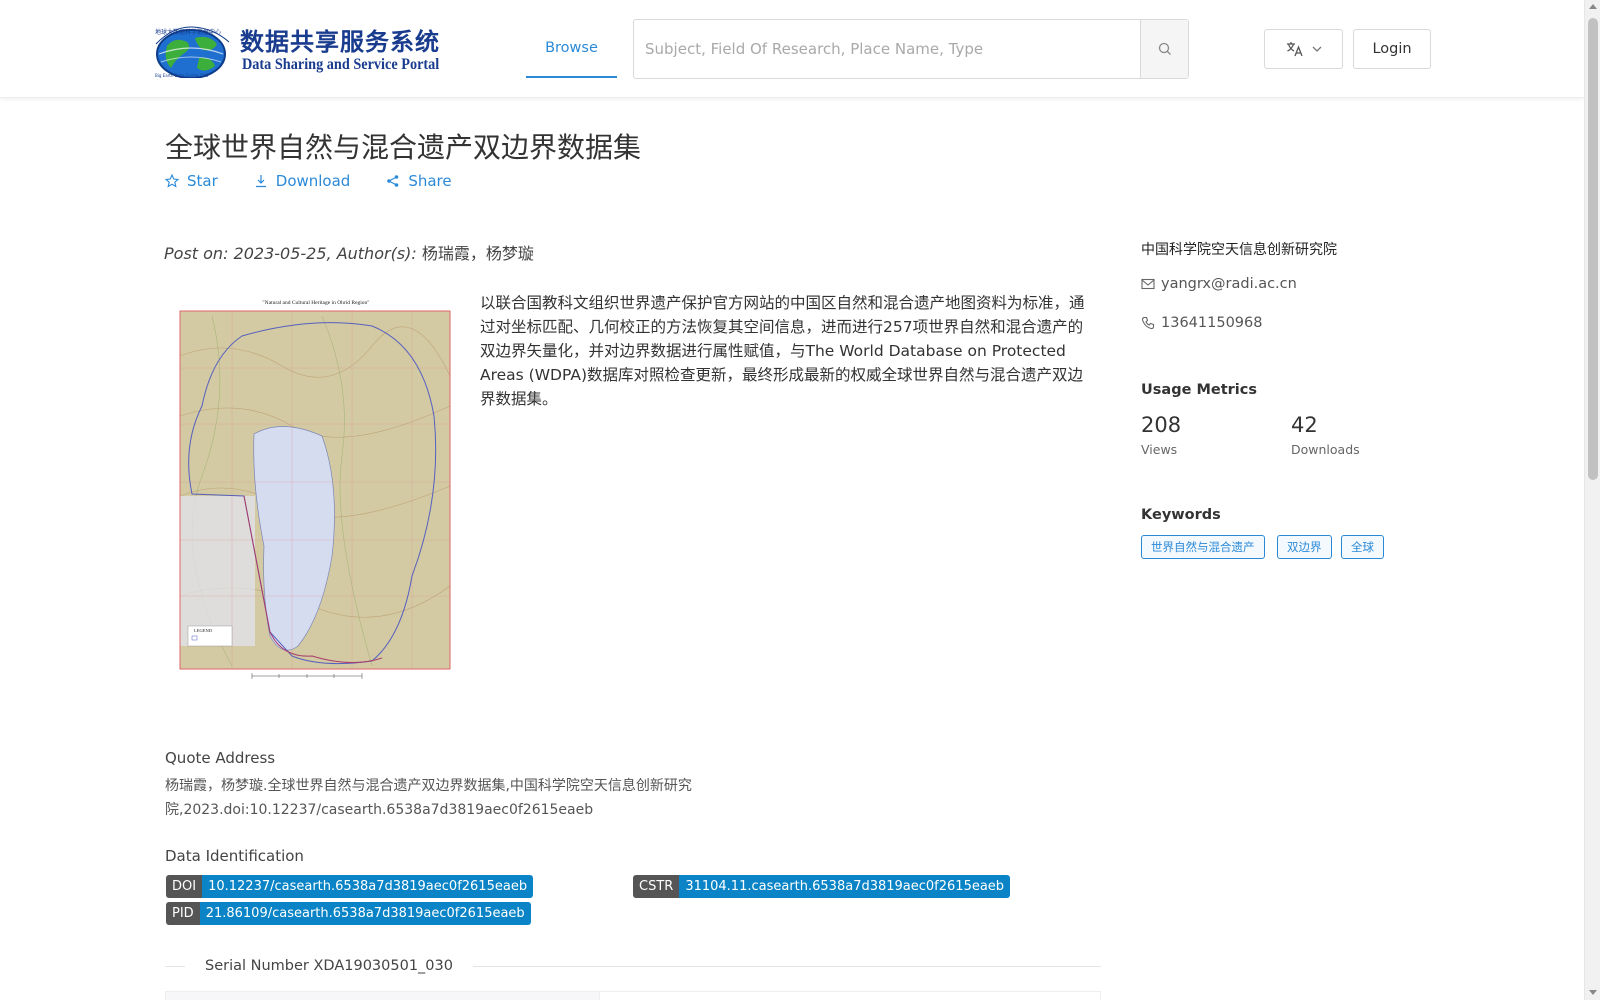  What do you see at coordinates (1159, 449) in the screenshot?
I see `views-label: Views` at bounding box center [1159, 449].